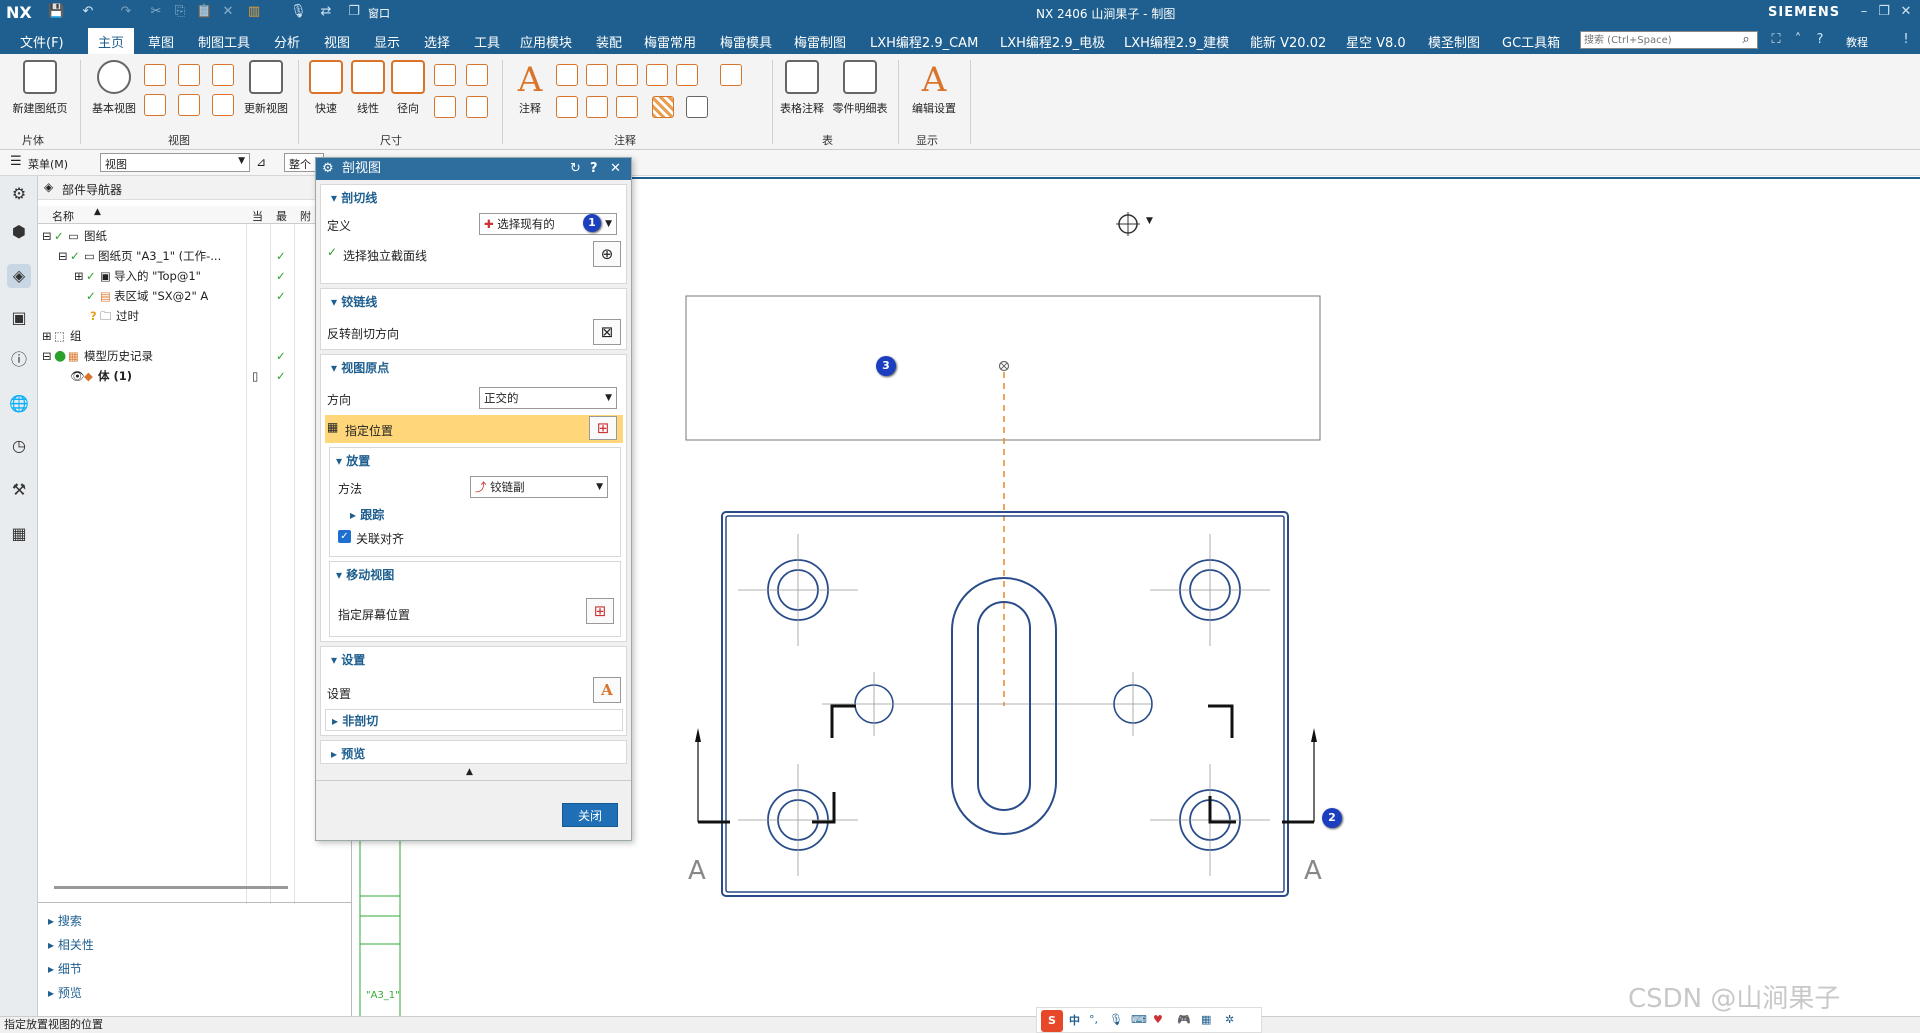 Image resolution: width=1920 pixels, height=1033 pixels. What do you see at coordinates (88, 12) in the screenshot?
I see `undo-icon: ↶` at bounding box center [88, 12].